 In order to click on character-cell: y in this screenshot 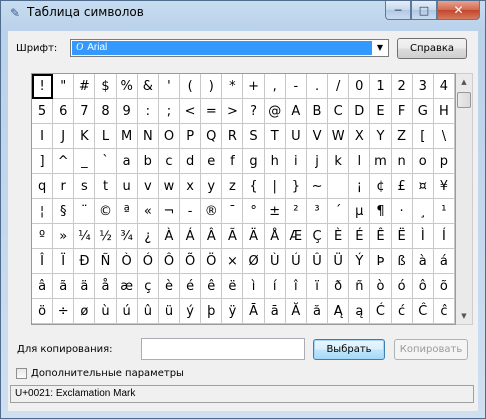, I will do `click(212, 186)`.